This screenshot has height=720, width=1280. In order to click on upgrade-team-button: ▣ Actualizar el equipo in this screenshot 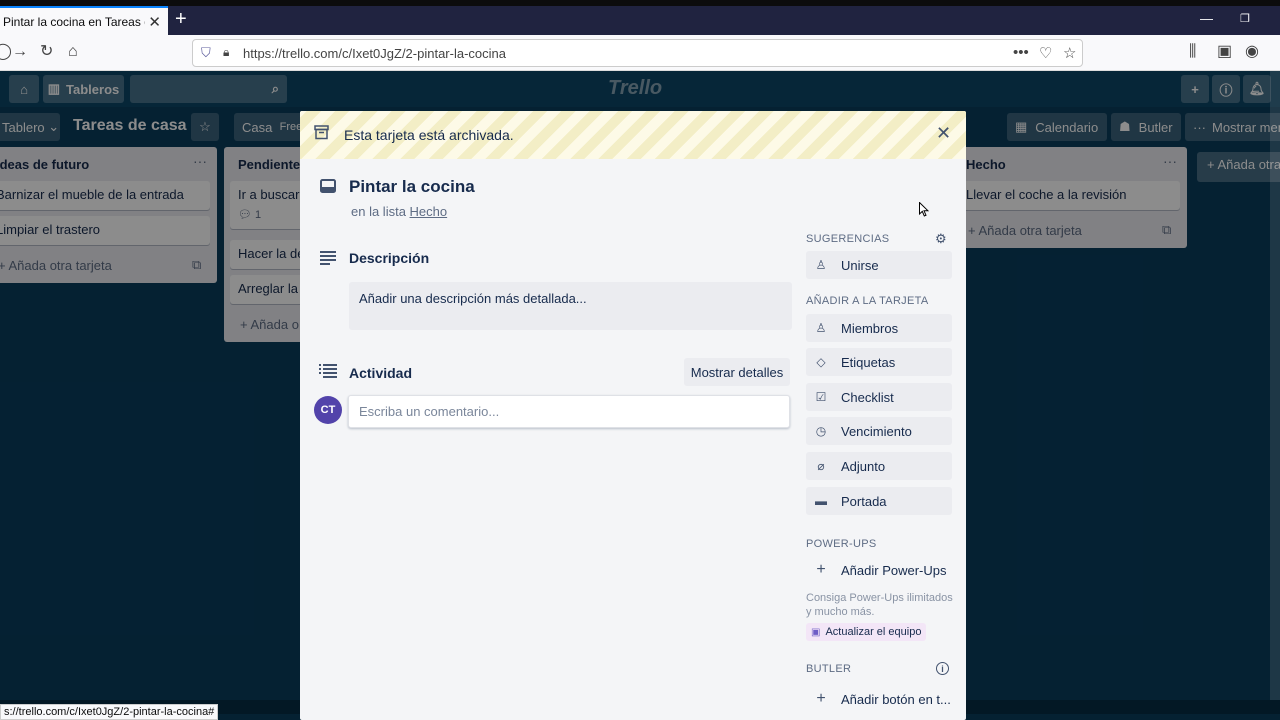, I will do `click(866, 632)`.